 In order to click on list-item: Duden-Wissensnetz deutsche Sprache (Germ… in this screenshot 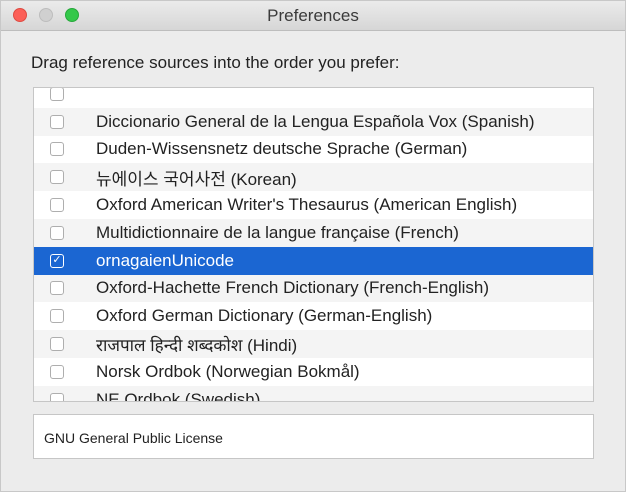, I will do `click(313, 150)`.